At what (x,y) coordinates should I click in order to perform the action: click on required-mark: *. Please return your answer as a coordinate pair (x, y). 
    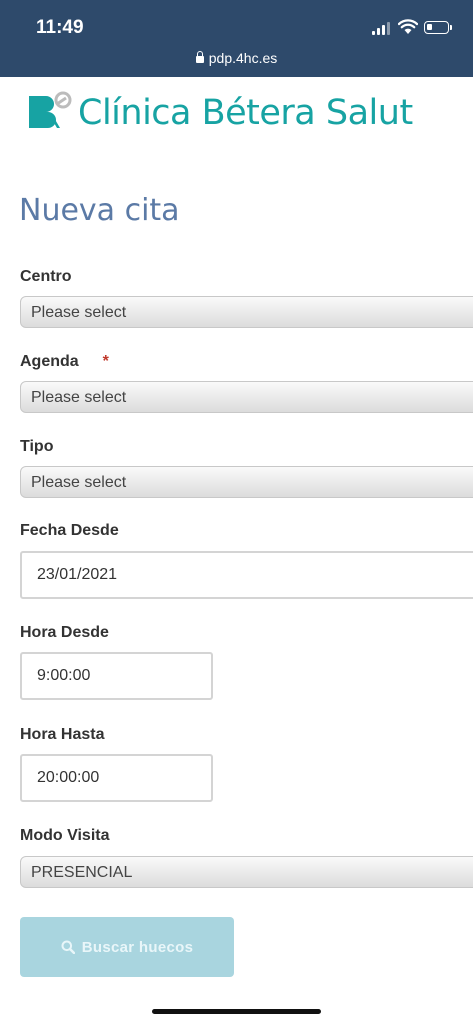
    Looking at the image, I should click on (105, 361).